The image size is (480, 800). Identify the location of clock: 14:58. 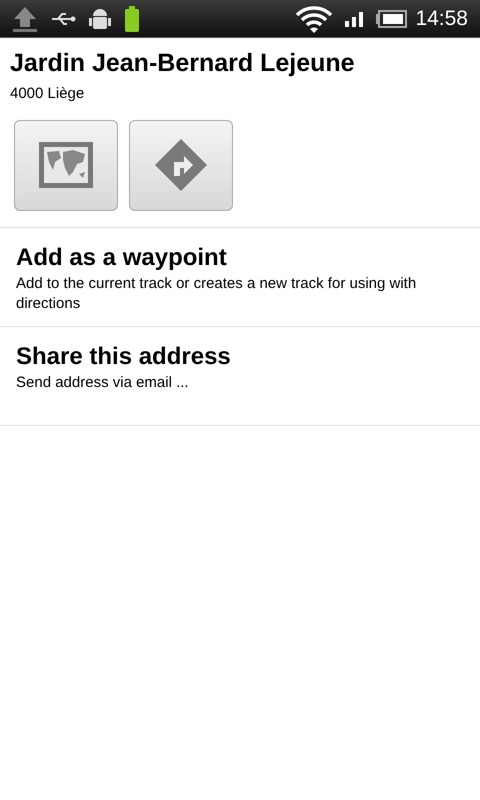
(441, 19).